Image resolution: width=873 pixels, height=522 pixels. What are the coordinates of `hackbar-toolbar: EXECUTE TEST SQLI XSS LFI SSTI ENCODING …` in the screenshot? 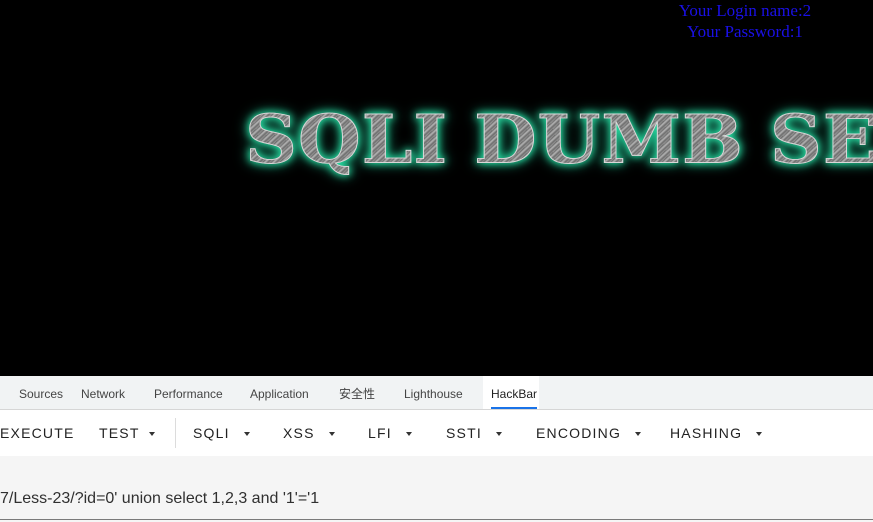 It's located at (436, 433).